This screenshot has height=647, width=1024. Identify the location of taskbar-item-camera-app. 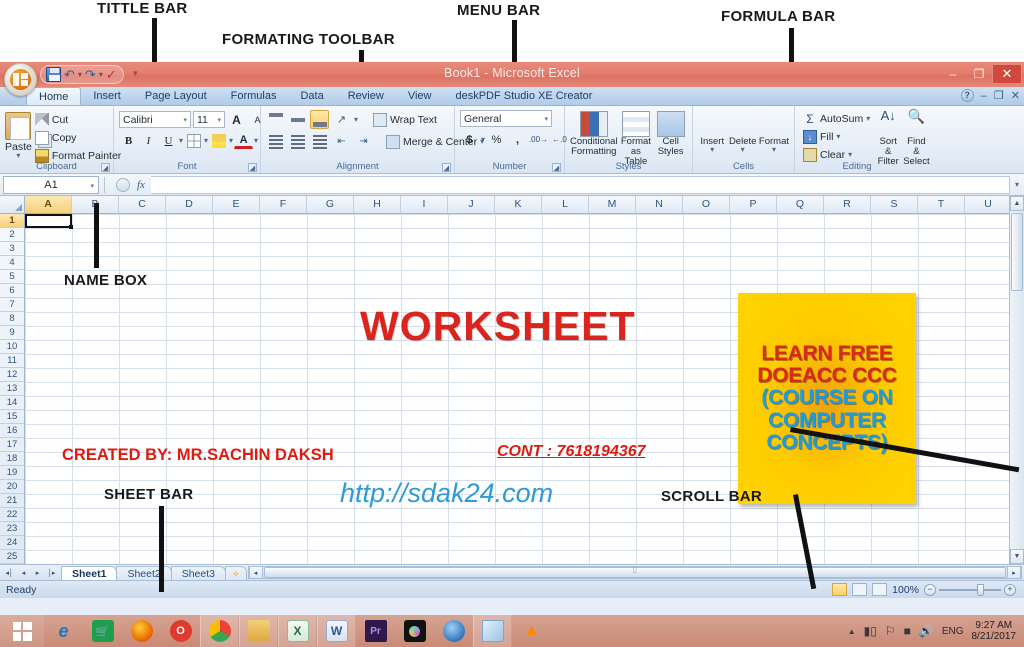
(414, 631).